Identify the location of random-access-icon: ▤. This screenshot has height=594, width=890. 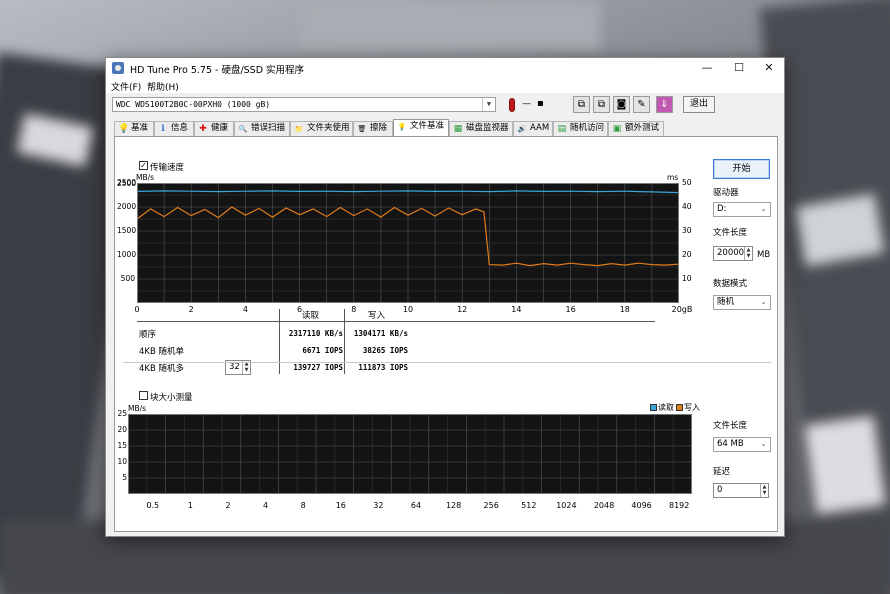
(562, 129).